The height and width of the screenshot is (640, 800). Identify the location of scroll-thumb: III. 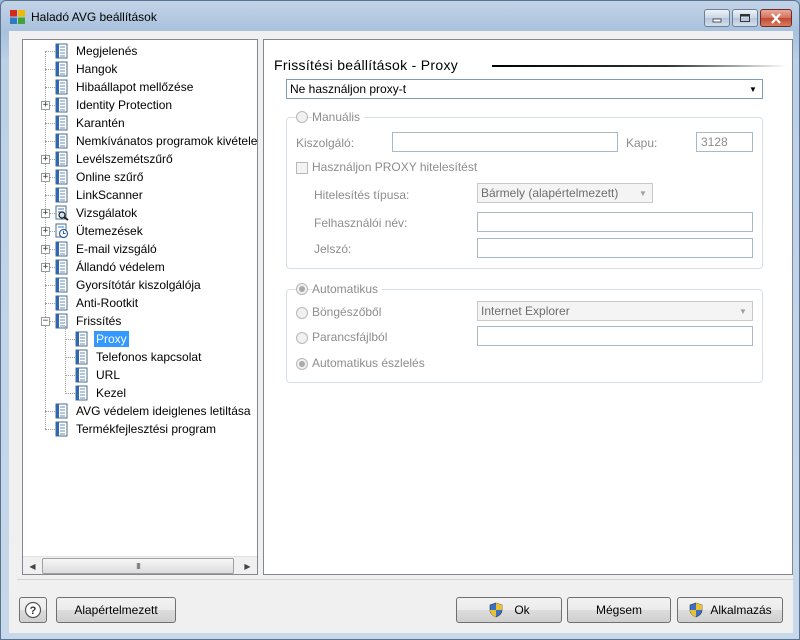
(138, 566).